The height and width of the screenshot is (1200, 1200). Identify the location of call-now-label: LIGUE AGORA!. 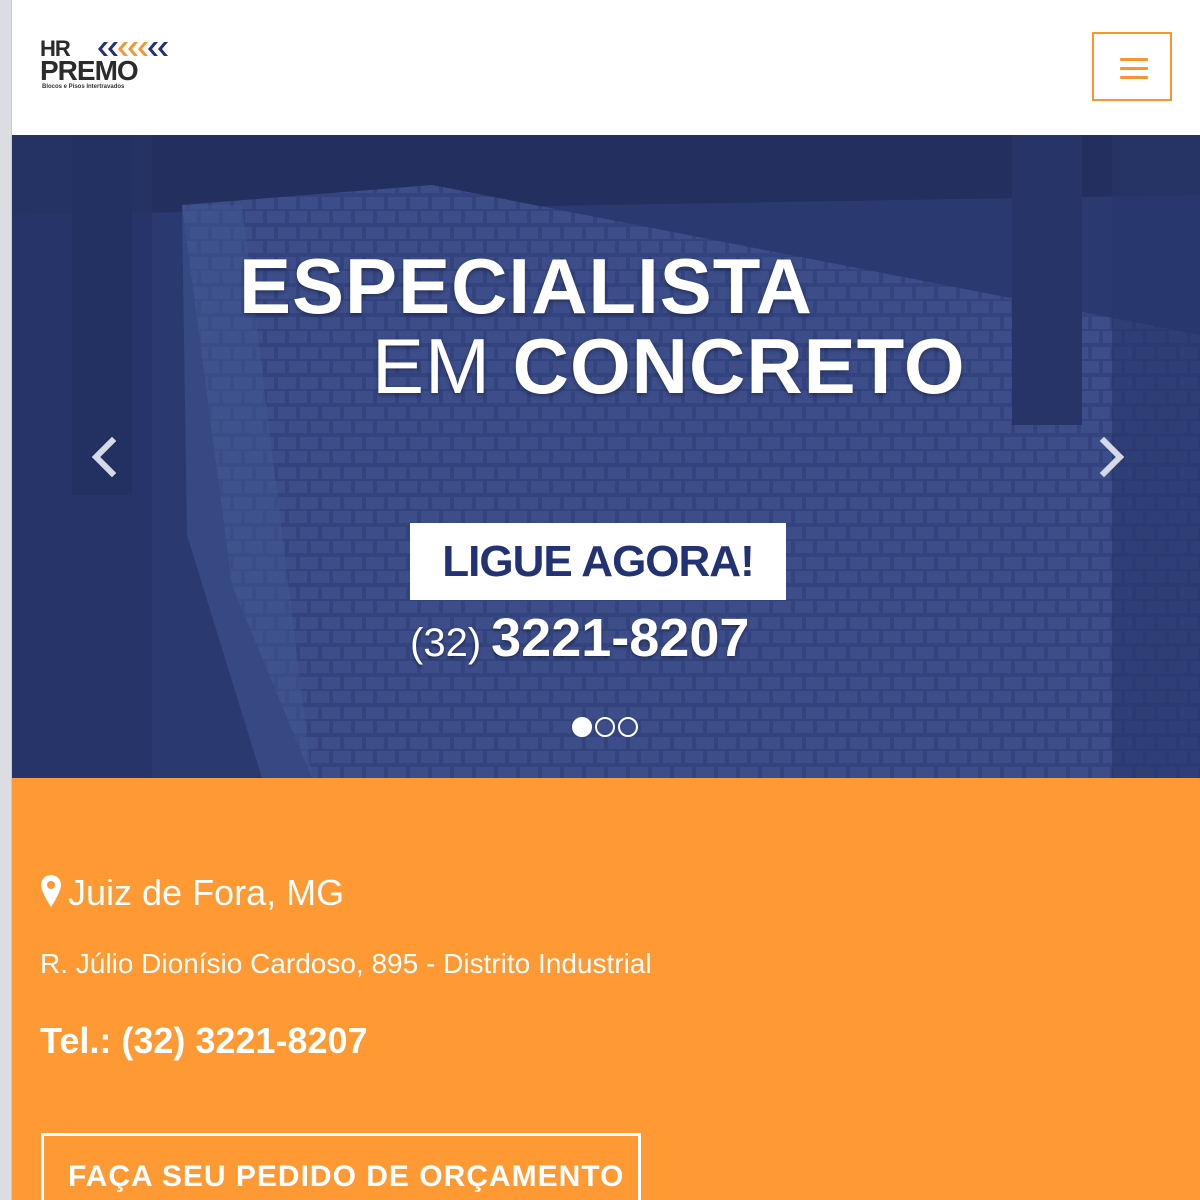
(598, 561).